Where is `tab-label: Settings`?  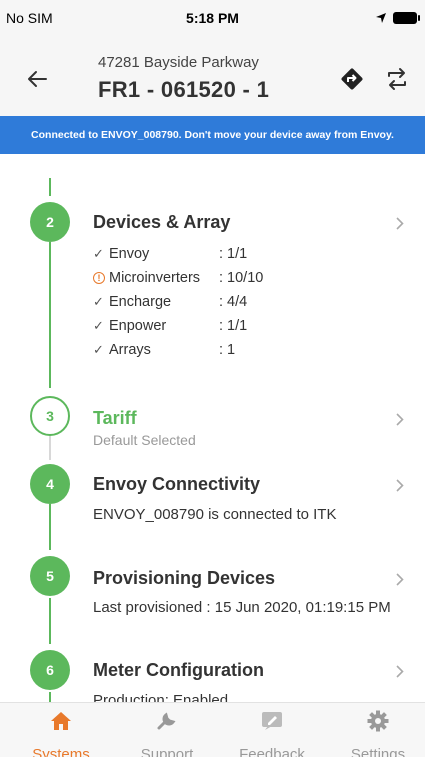 tab-label: Settings is located at coordinates (378, 751).